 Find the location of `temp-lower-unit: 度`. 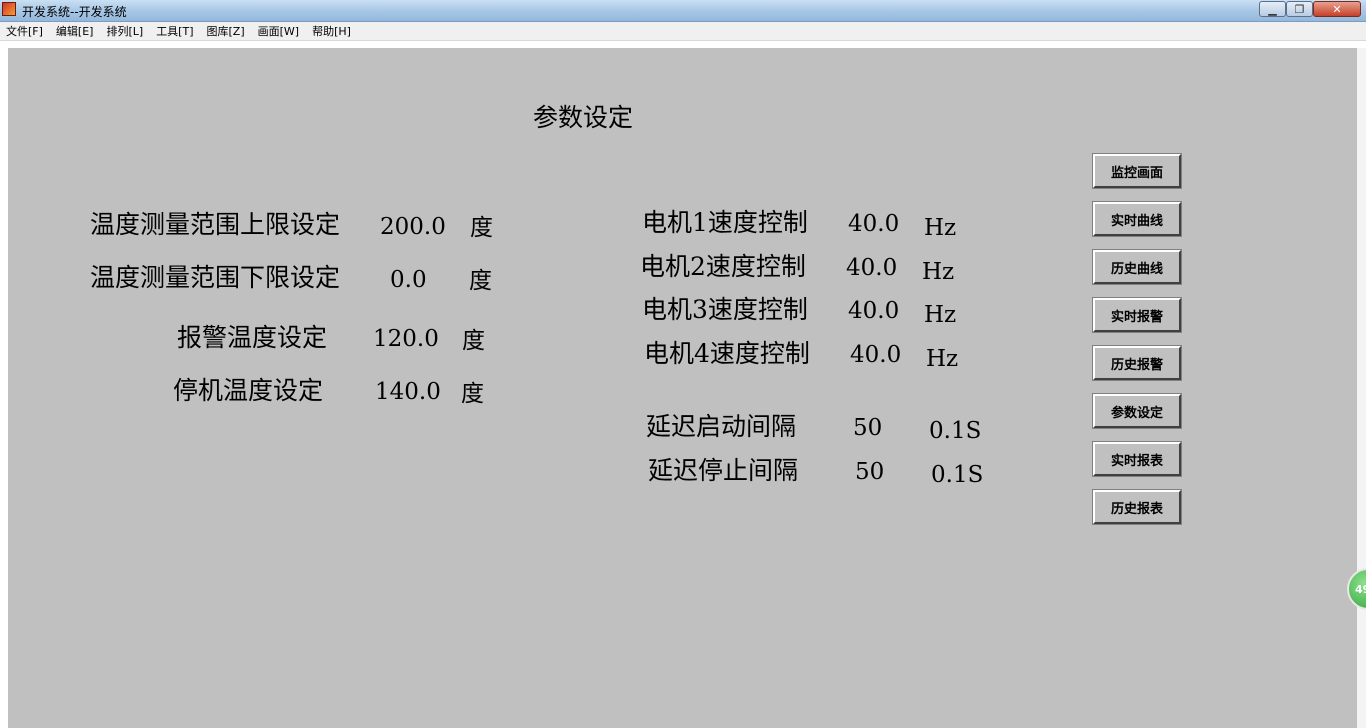

temp-lower-unit: 度 is located at coordinates (480, 281).